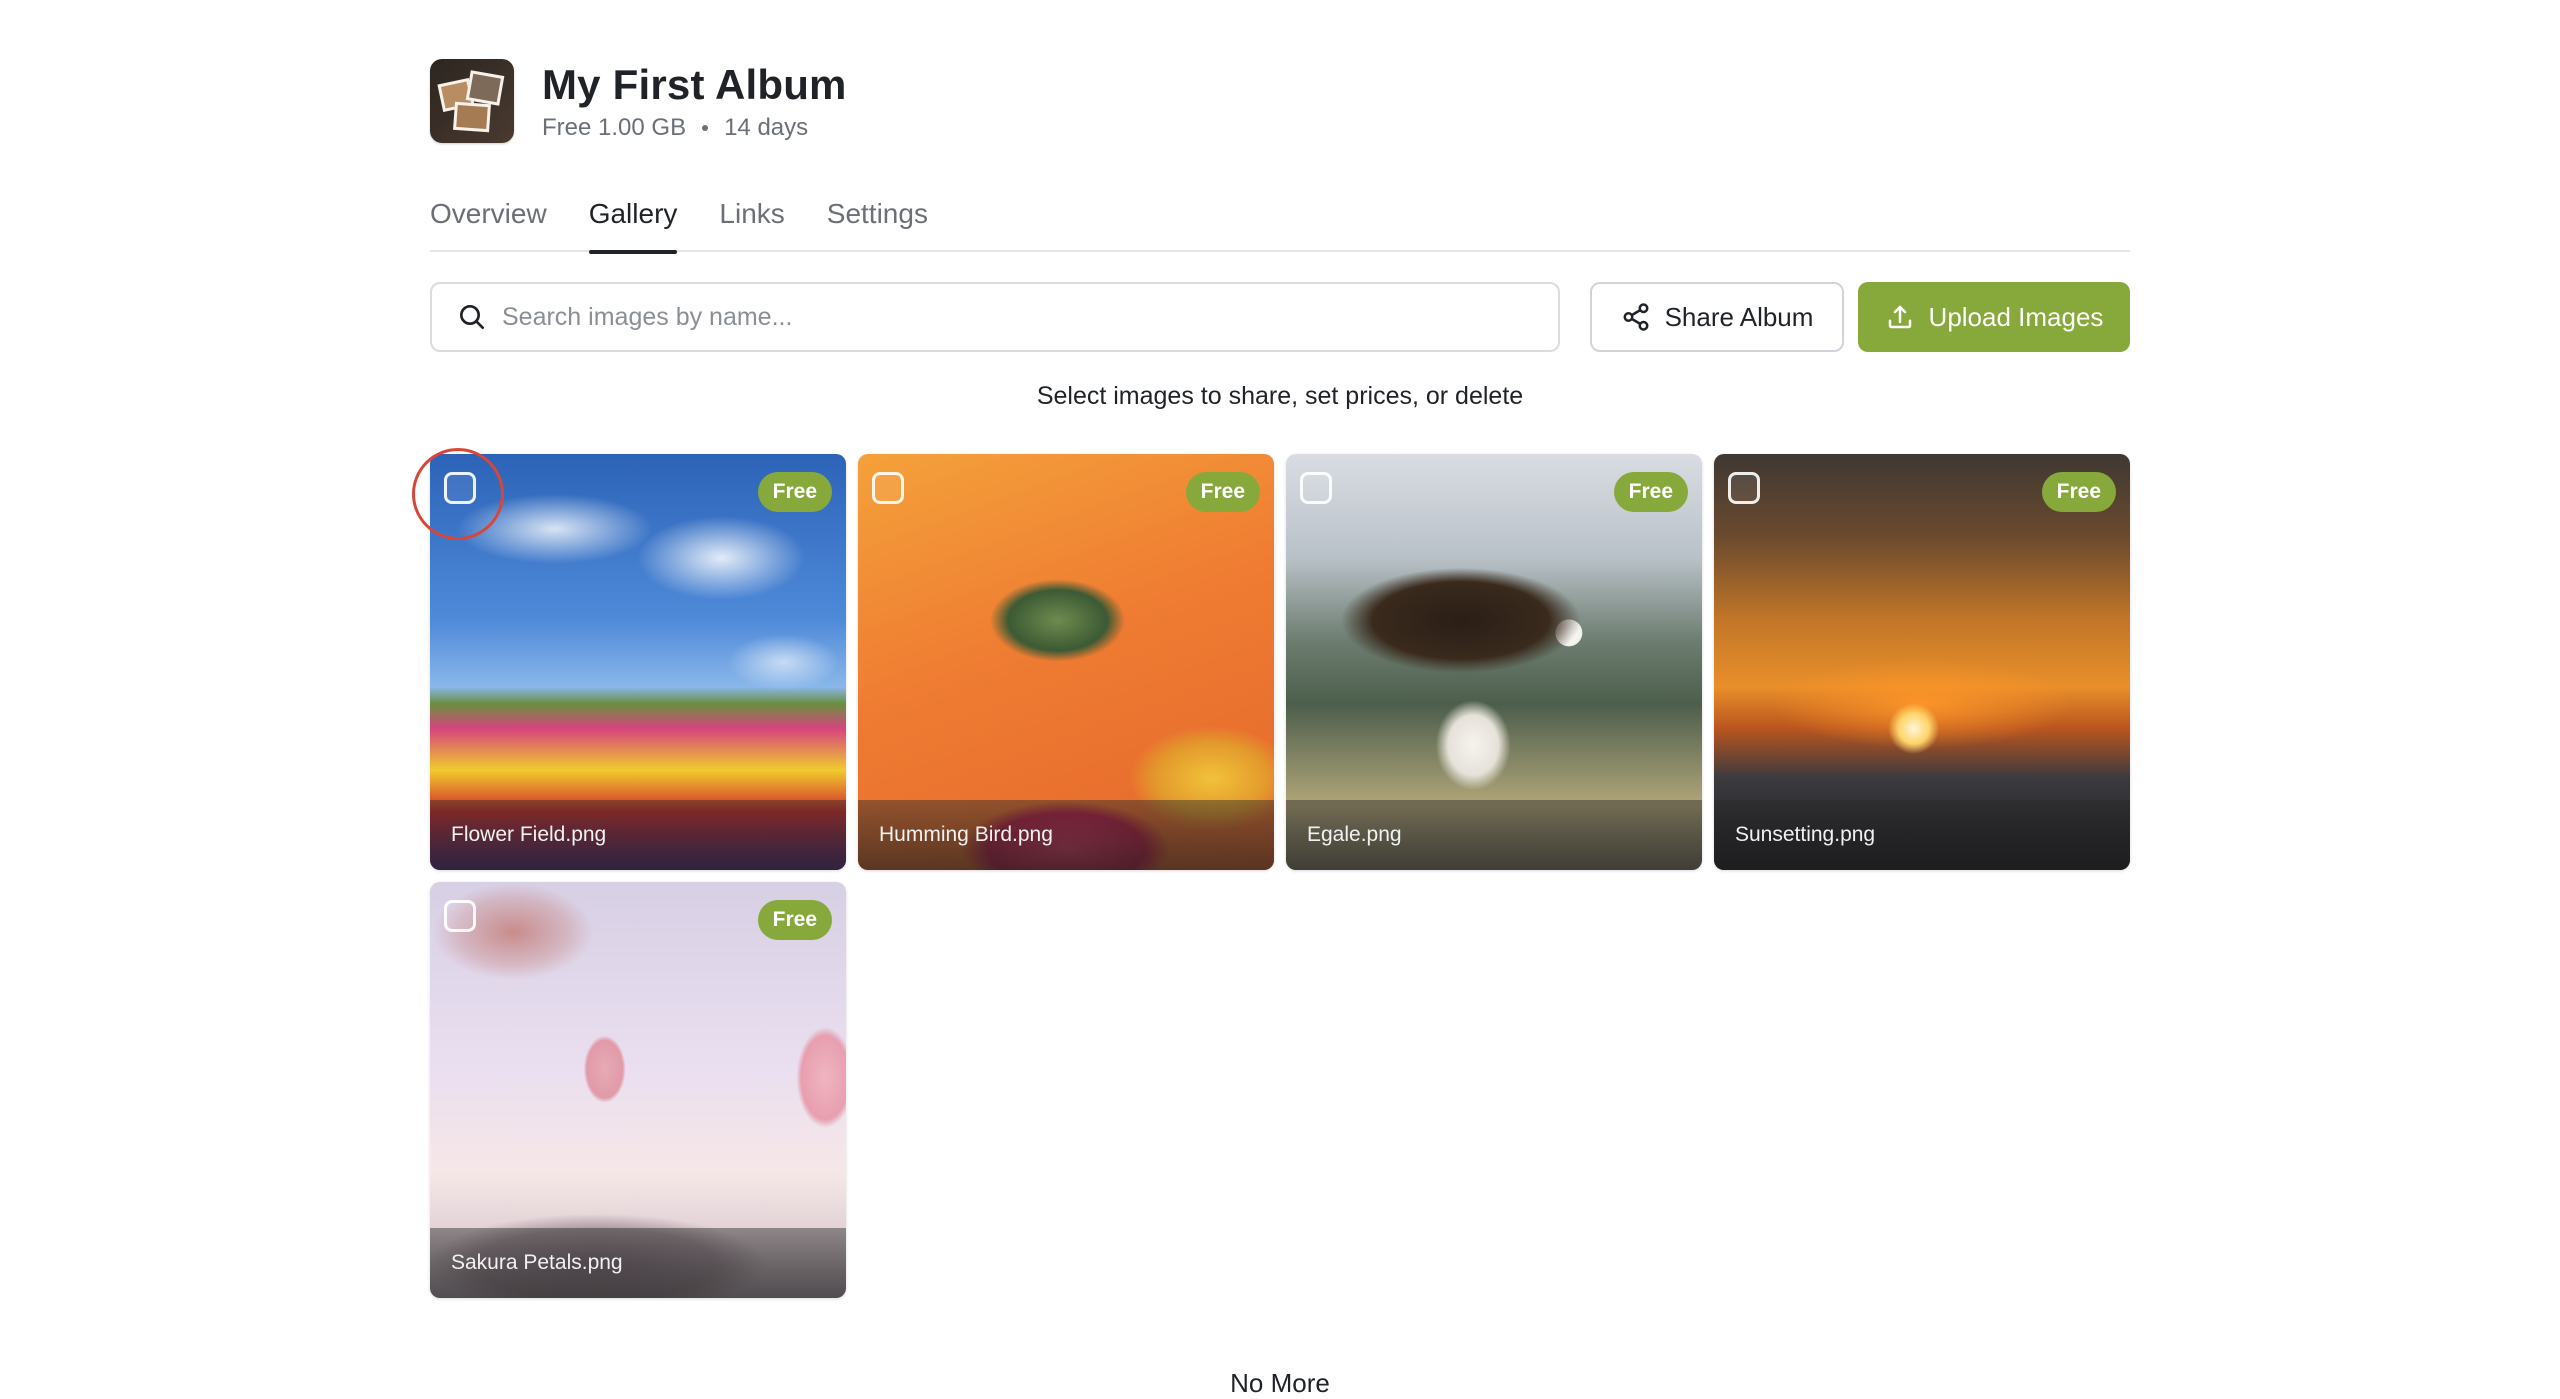 The height and width of the screenshot is (1399, 2560). I want to click on tab-overview: Overview, so click(488, 224).